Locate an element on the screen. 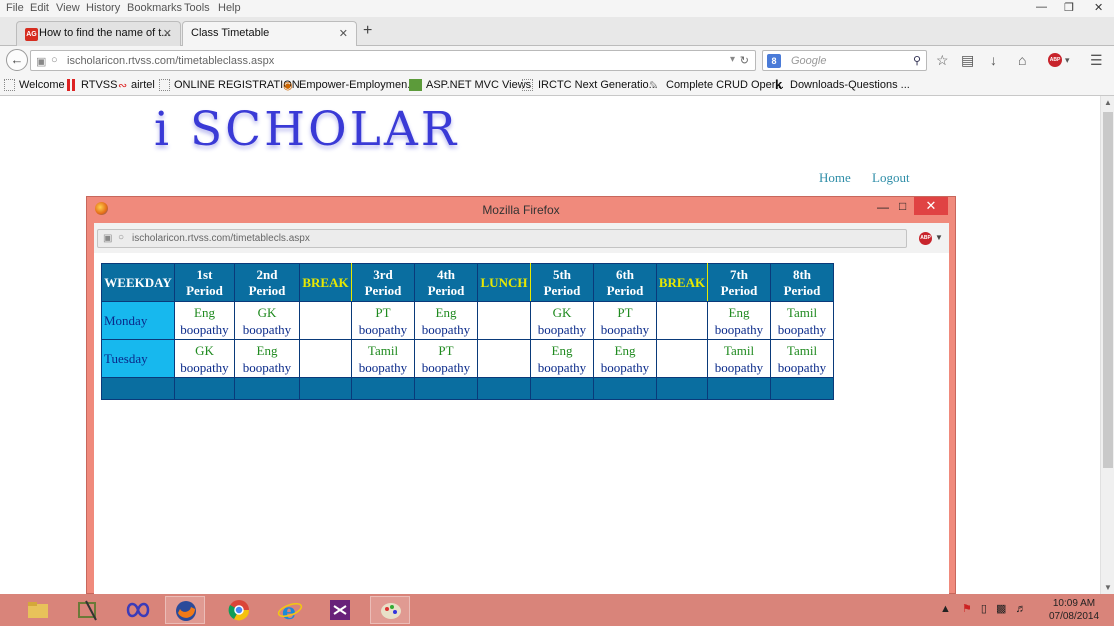 The height and width of the screenshot is (626, 1114). menu-view: View is located at coordinates (68, 8).